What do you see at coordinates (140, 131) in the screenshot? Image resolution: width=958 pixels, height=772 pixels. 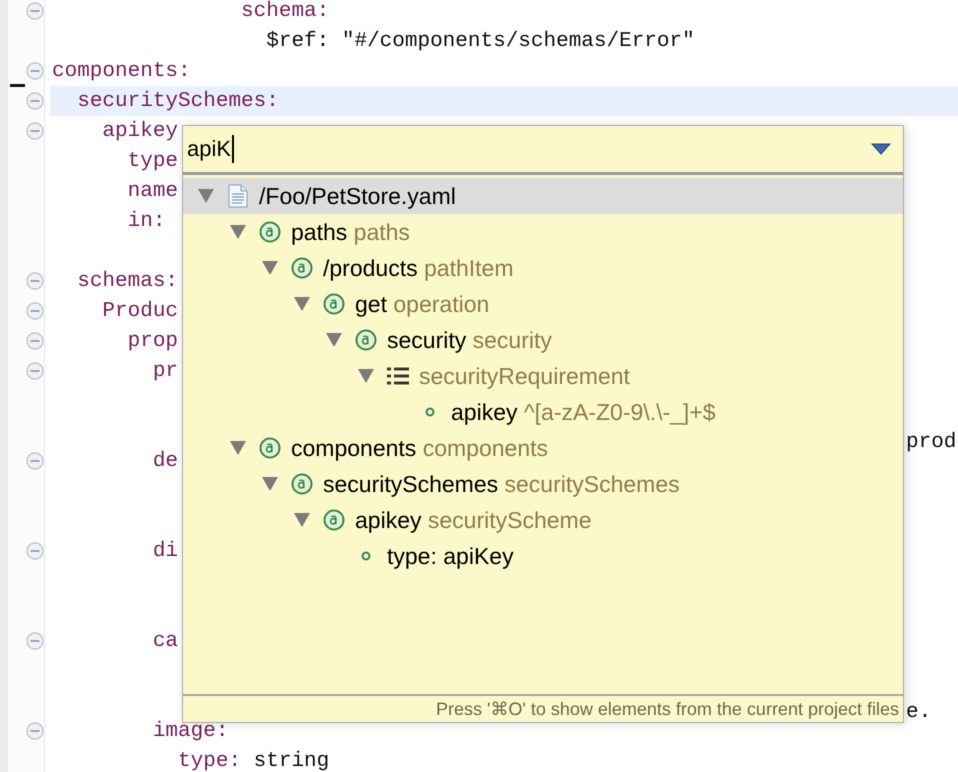 I see `code-line: apikey` at bounding box center [140, 131].